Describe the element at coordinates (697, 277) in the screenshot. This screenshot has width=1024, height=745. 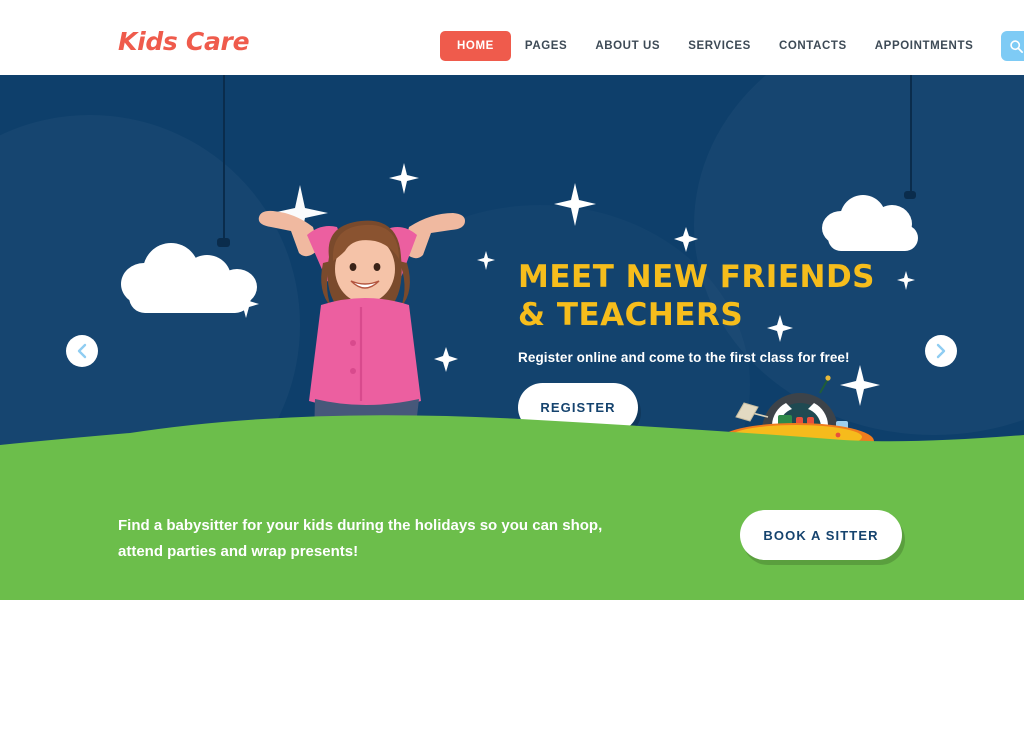
I see `hero-title-line1: MEET NEW FRIENDS` at that location.